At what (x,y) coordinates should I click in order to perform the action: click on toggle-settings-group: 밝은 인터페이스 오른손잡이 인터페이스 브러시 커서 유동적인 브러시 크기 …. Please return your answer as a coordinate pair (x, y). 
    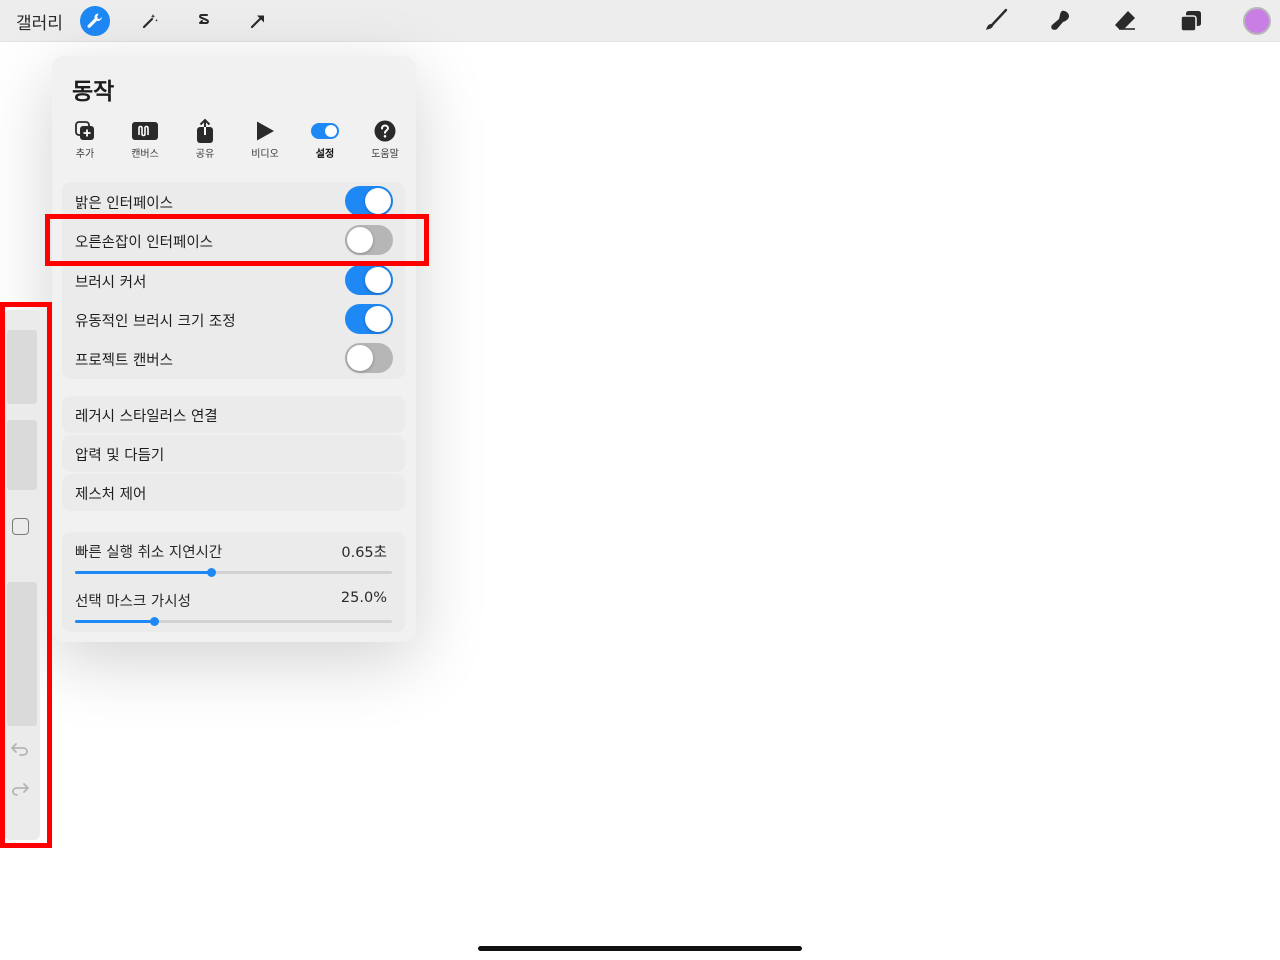
    Looking at the image, I should click on (233, 280).